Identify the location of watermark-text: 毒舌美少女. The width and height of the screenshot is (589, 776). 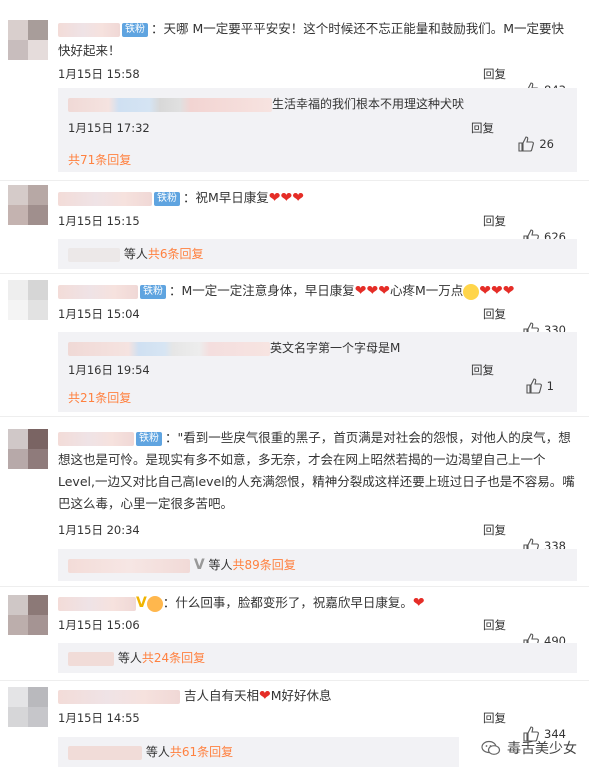
(542, 749).